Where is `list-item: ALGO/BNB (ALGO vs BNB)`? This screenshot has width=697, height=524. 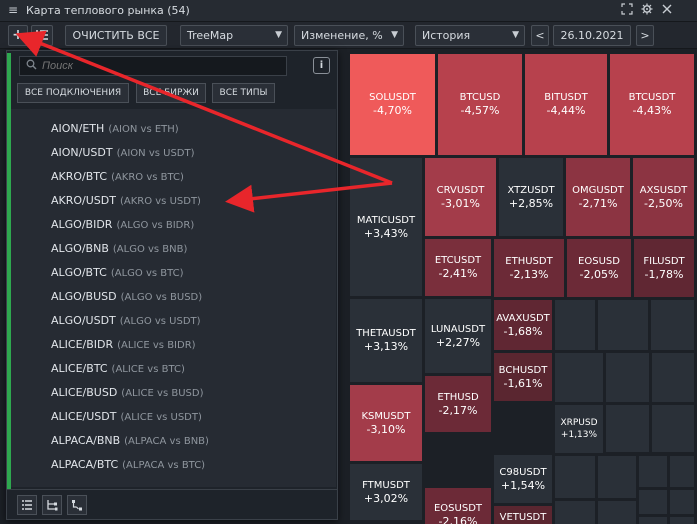
list-item: ALGO/BNB (ALGO vs BNB) is located at coordinates (119, 249).